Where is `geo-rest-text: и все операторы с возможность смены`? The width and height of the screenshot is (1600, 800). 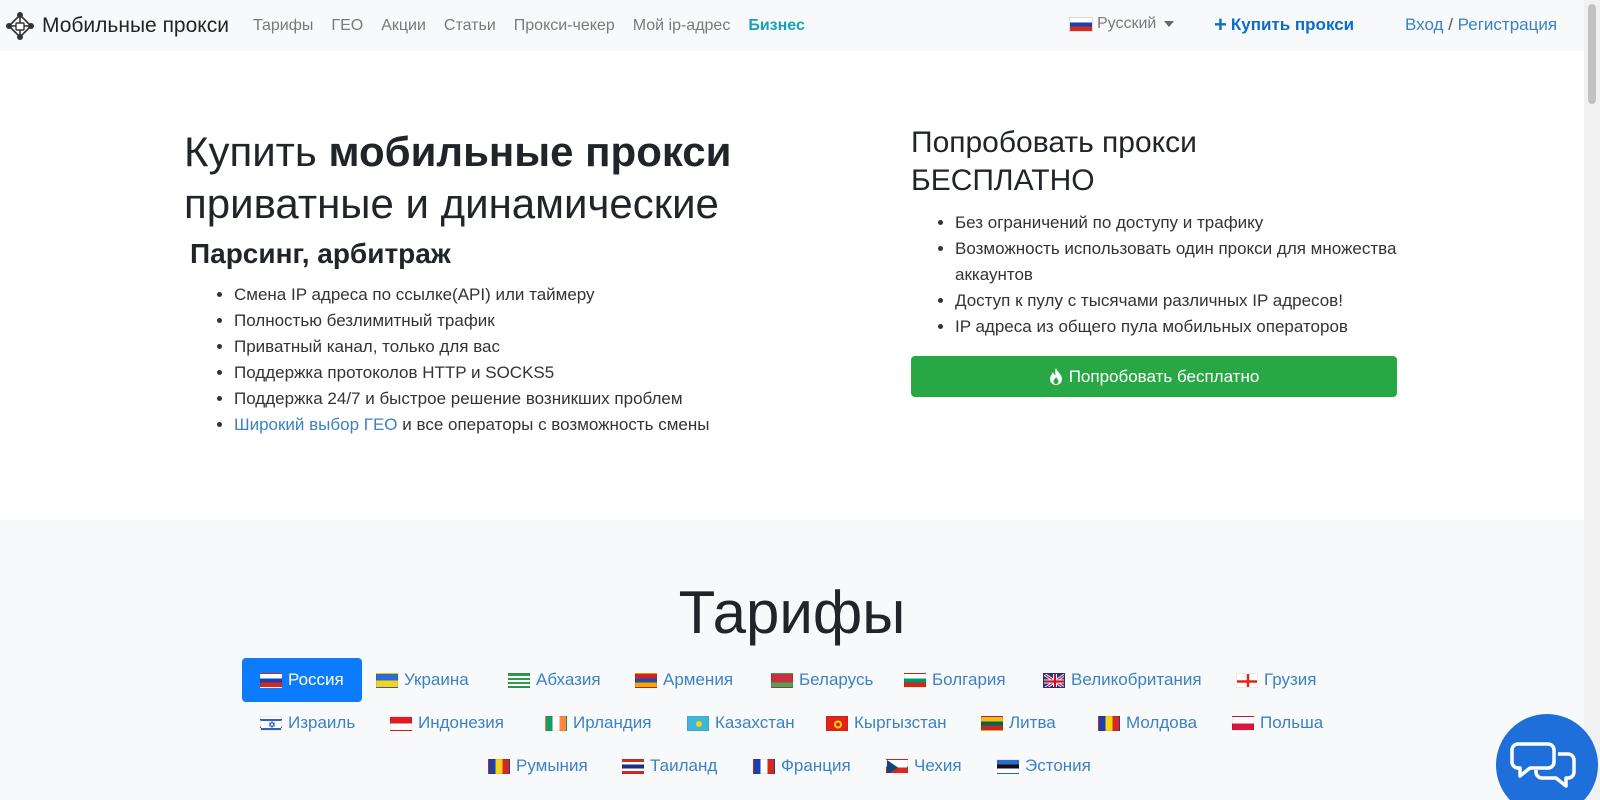
geo-rest-text: и все операторы с возможность смены is located at coordinates (553, 424).